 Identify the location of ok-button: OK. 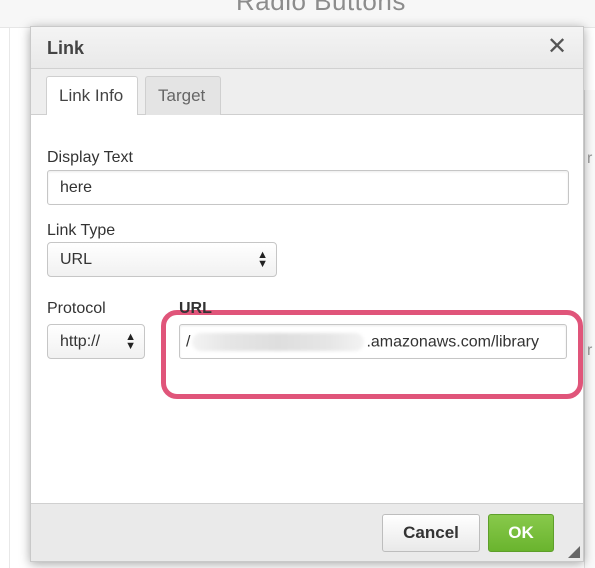
(521, 533).